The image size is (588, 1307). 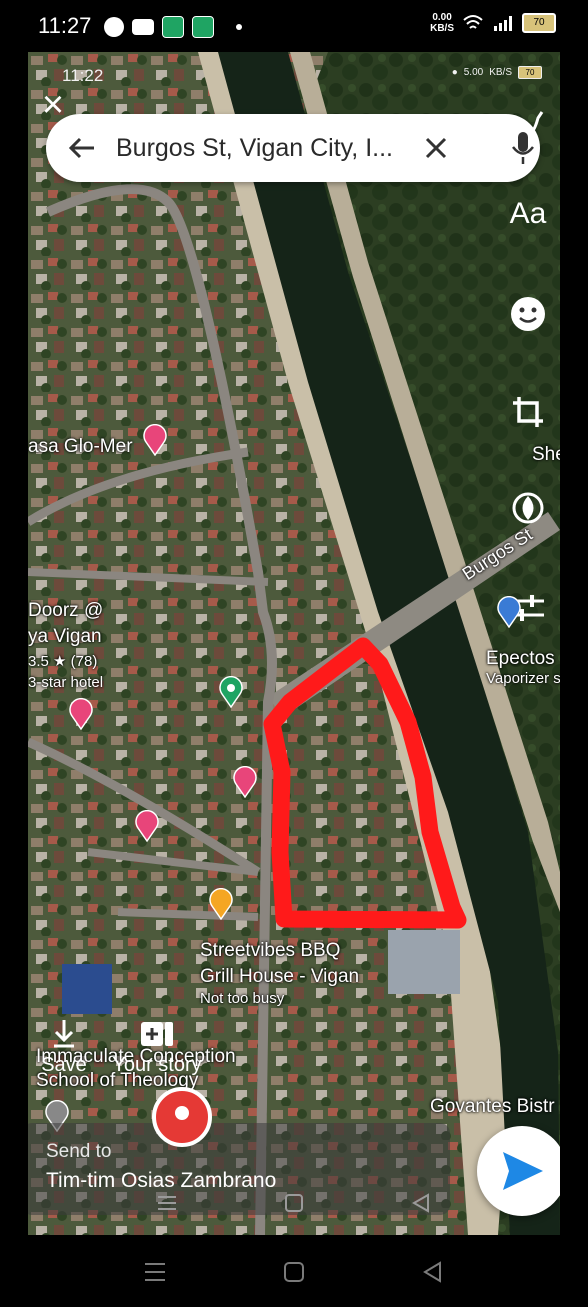 I want to click on clear-icon, so click(x=436, y=148).